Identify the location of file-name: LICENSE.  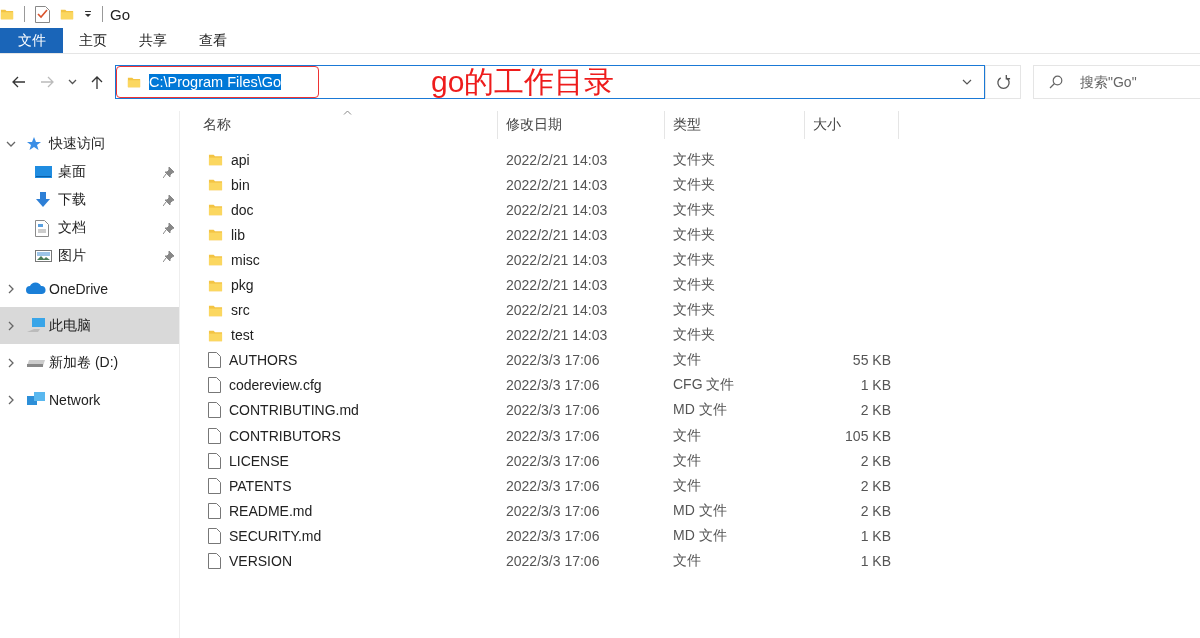
(259, 460).